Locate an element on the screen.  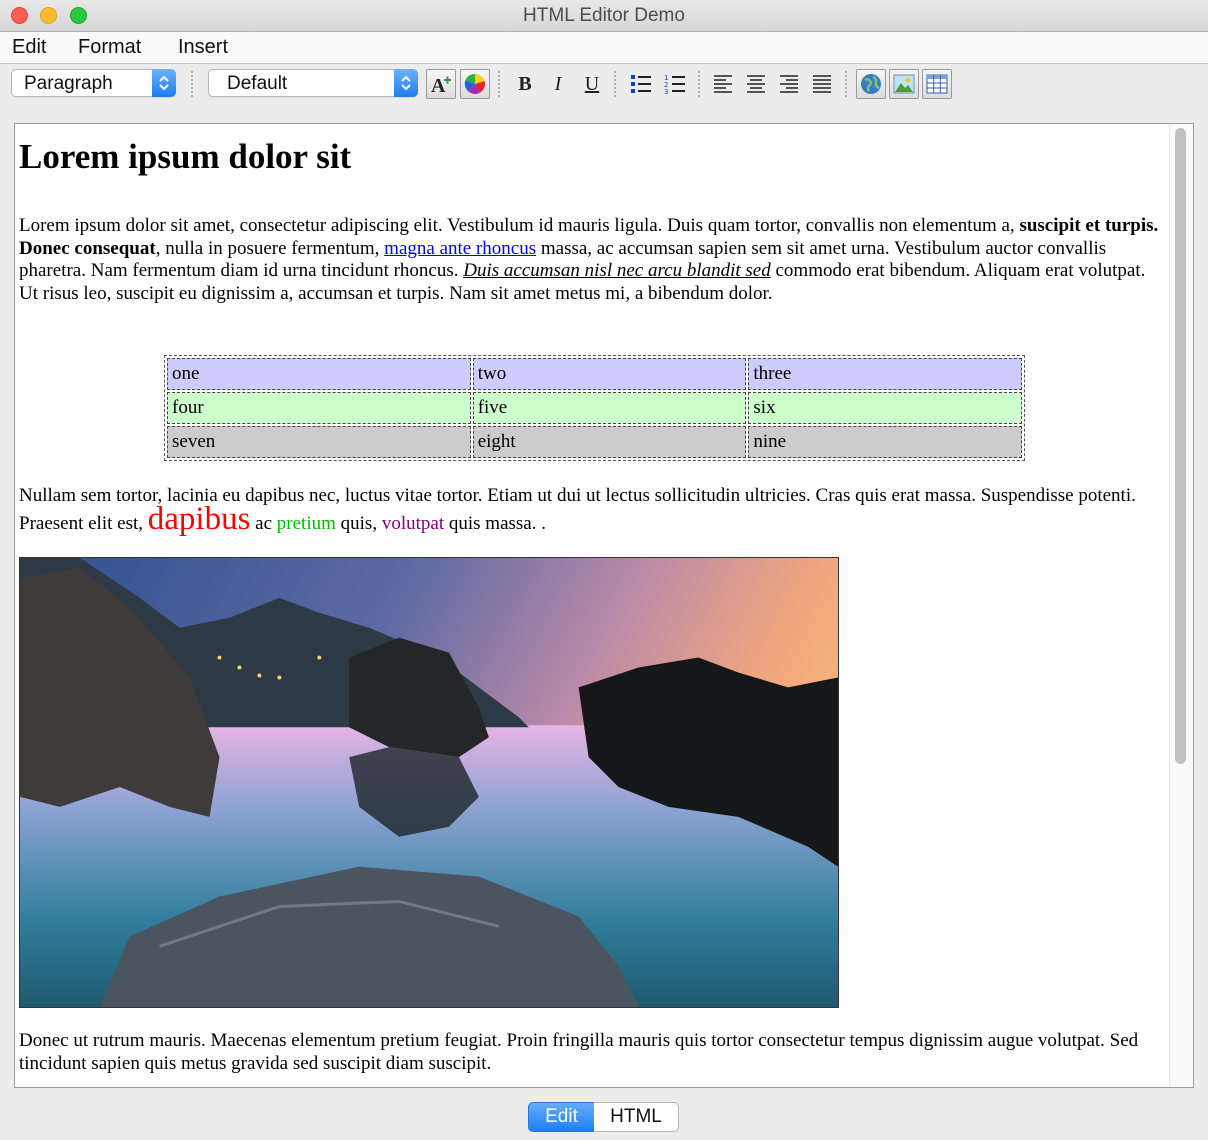
insert-link-button is located at coordinates (871, 84).